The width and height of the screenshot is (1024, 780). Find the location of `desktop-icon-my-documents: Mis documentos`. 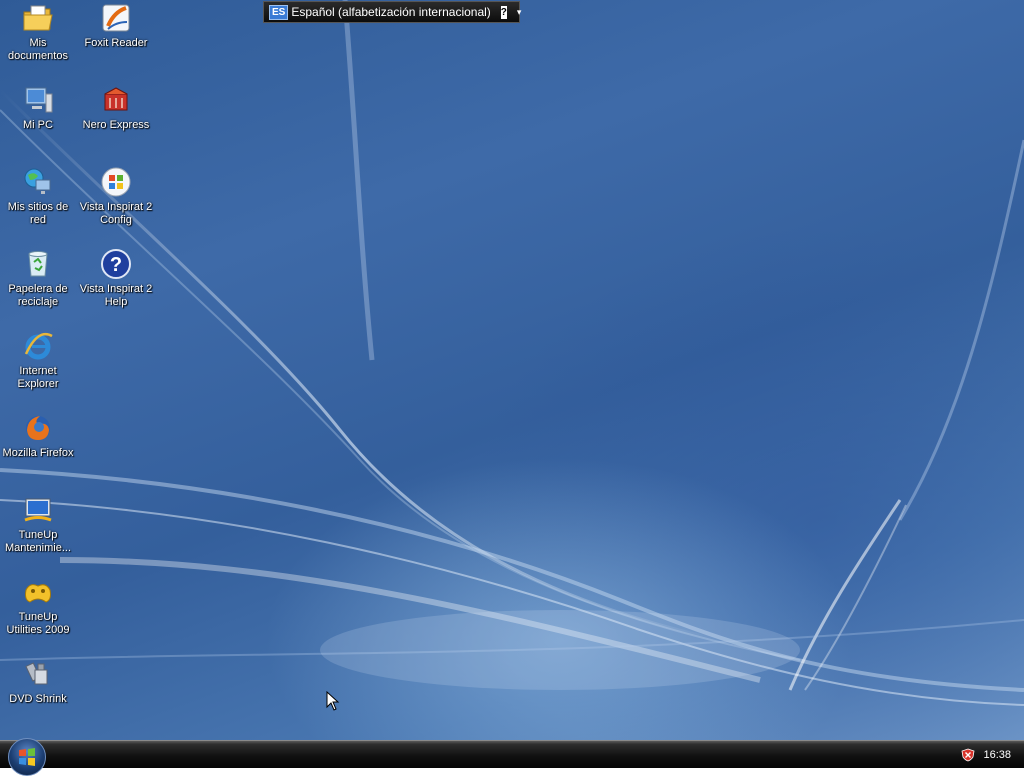

desktop-icon-my-documents: Mis documentos is located at coordinates (38, 32).